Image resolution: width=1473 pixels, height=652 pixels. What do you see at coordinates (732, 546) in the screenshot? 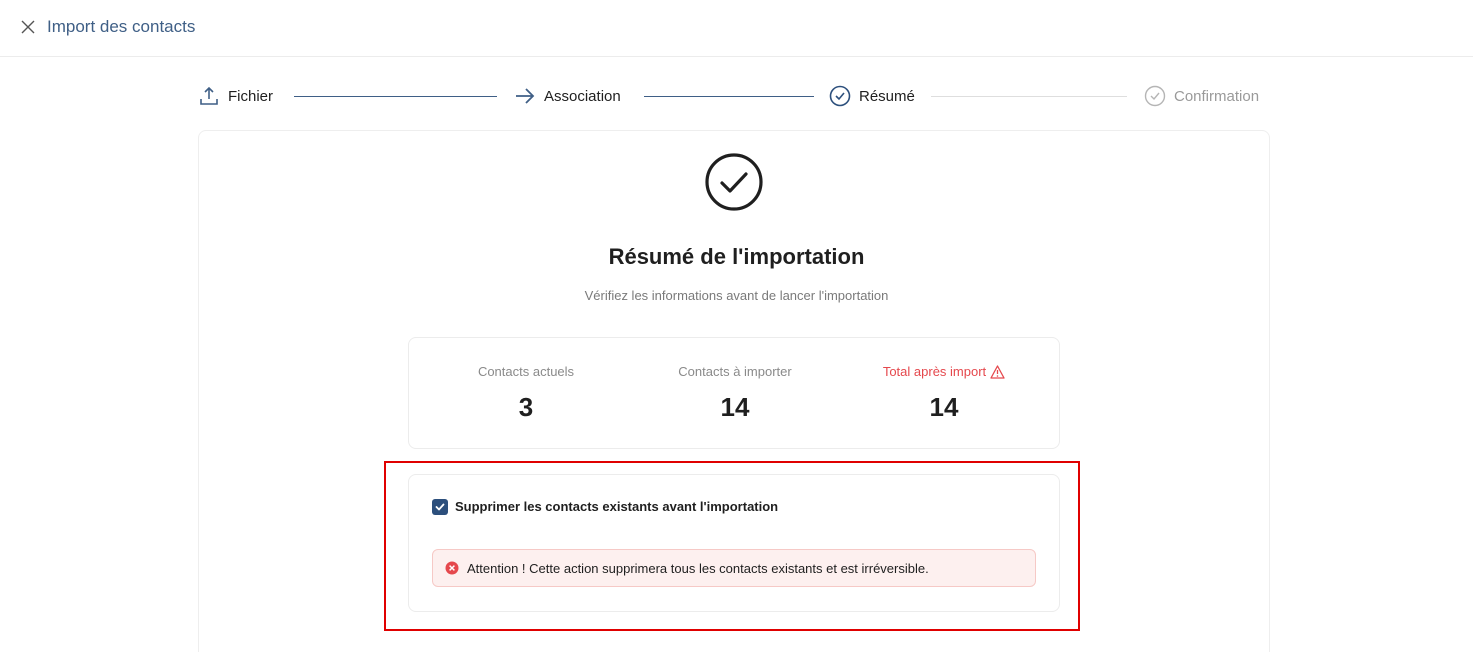
I see `highlight-box` at bounding box center [732, 546].